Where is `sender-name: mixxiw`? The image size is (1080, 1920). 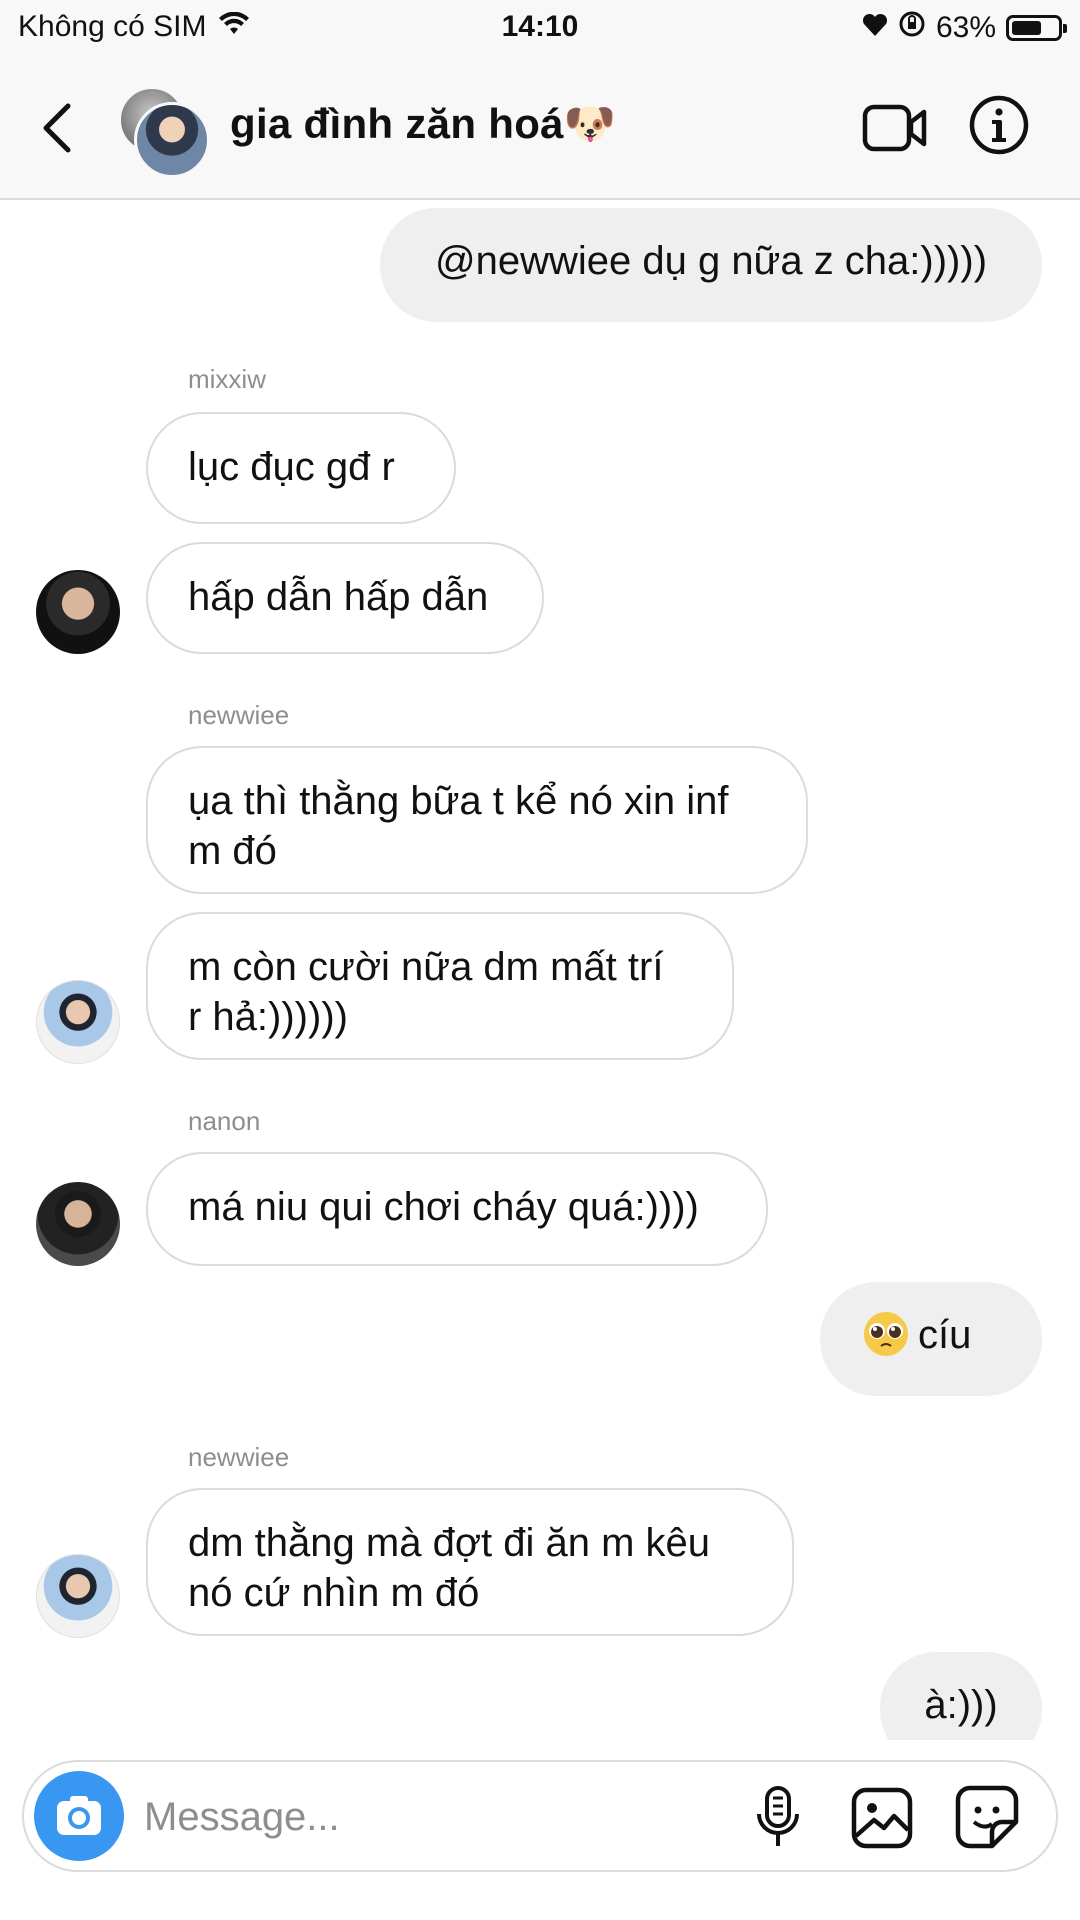 sender-name: mixxiw is located at coordinates (227, 379).